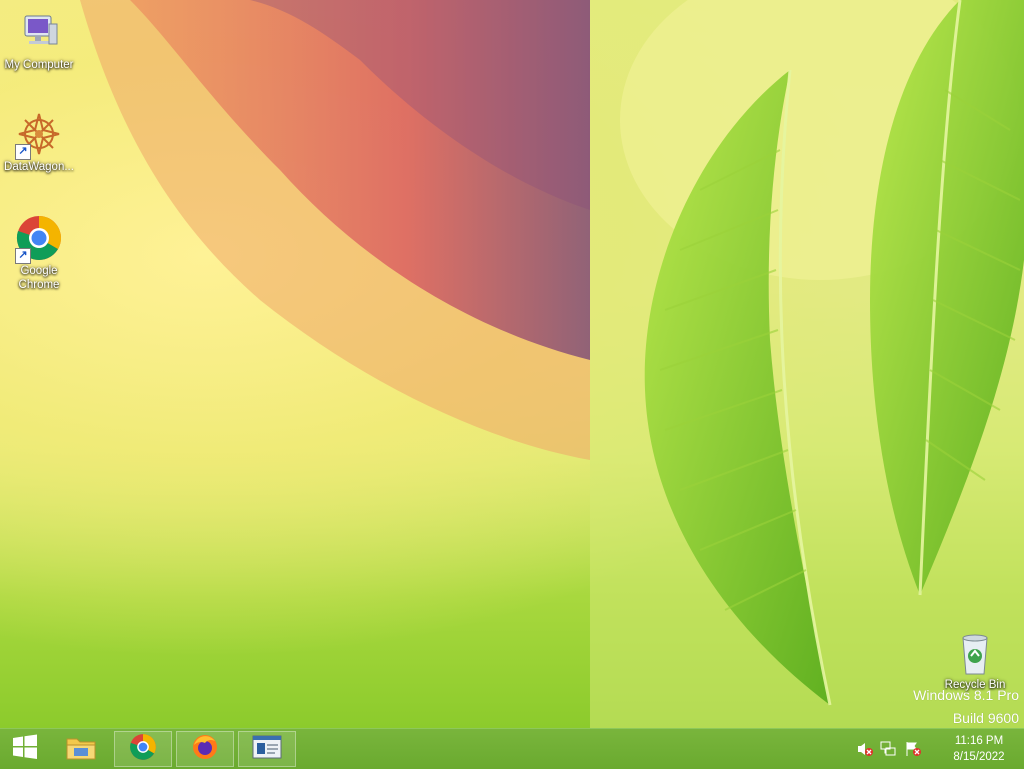 This screenshot has width=1024, height=769. I want to click on taskbar-firefox, so click(205, 749).